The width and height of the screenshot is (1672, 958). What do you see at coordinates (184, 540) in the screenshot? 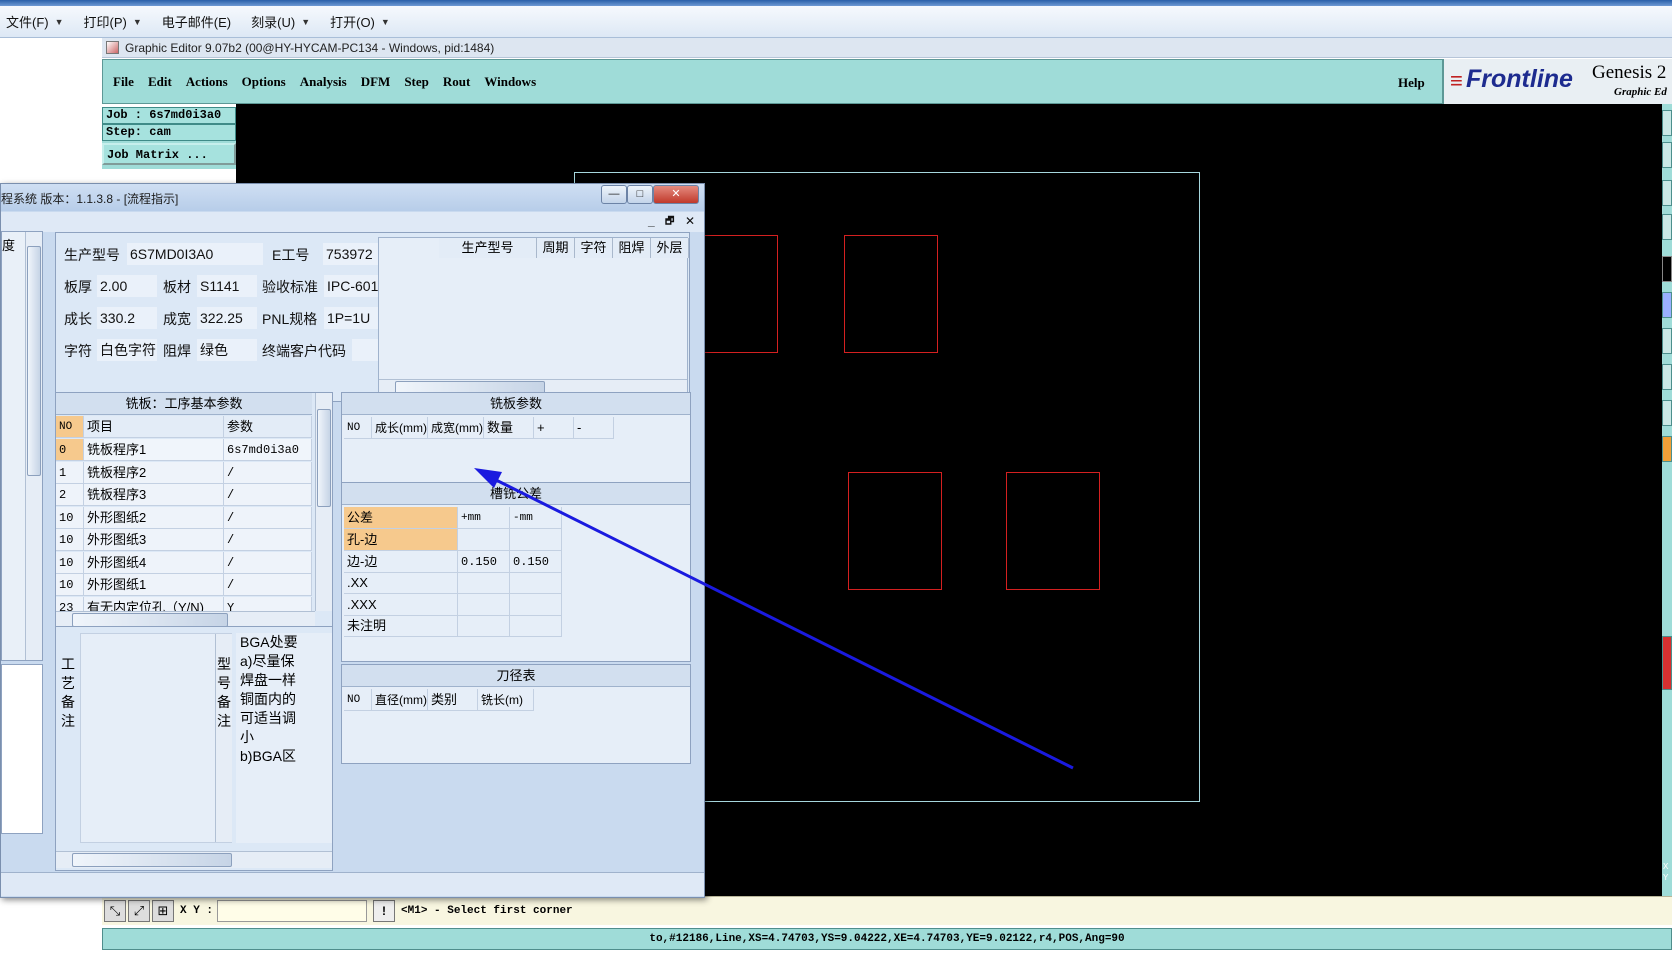
I see `table-row: 10 外形图纸3/` at bounding box center [184, 540].